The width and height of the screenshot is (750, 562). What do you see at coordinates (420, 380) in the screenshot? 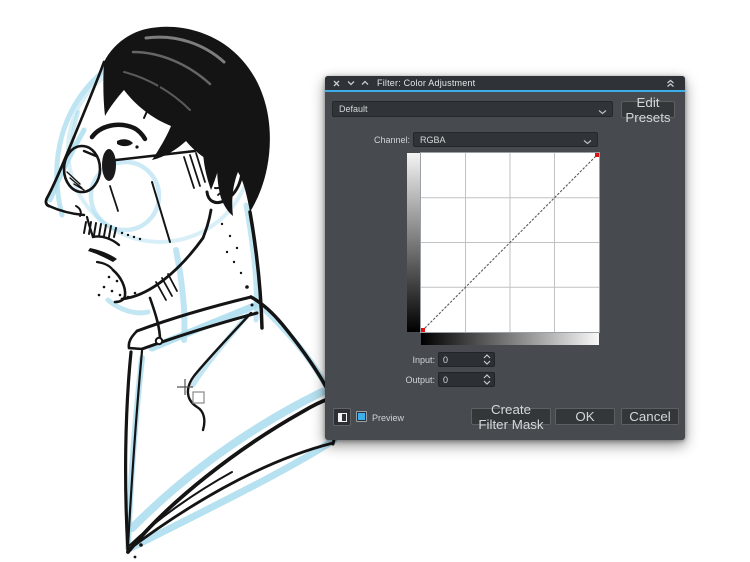
I see `output-label: Output:` at bounding box center [420, 380].